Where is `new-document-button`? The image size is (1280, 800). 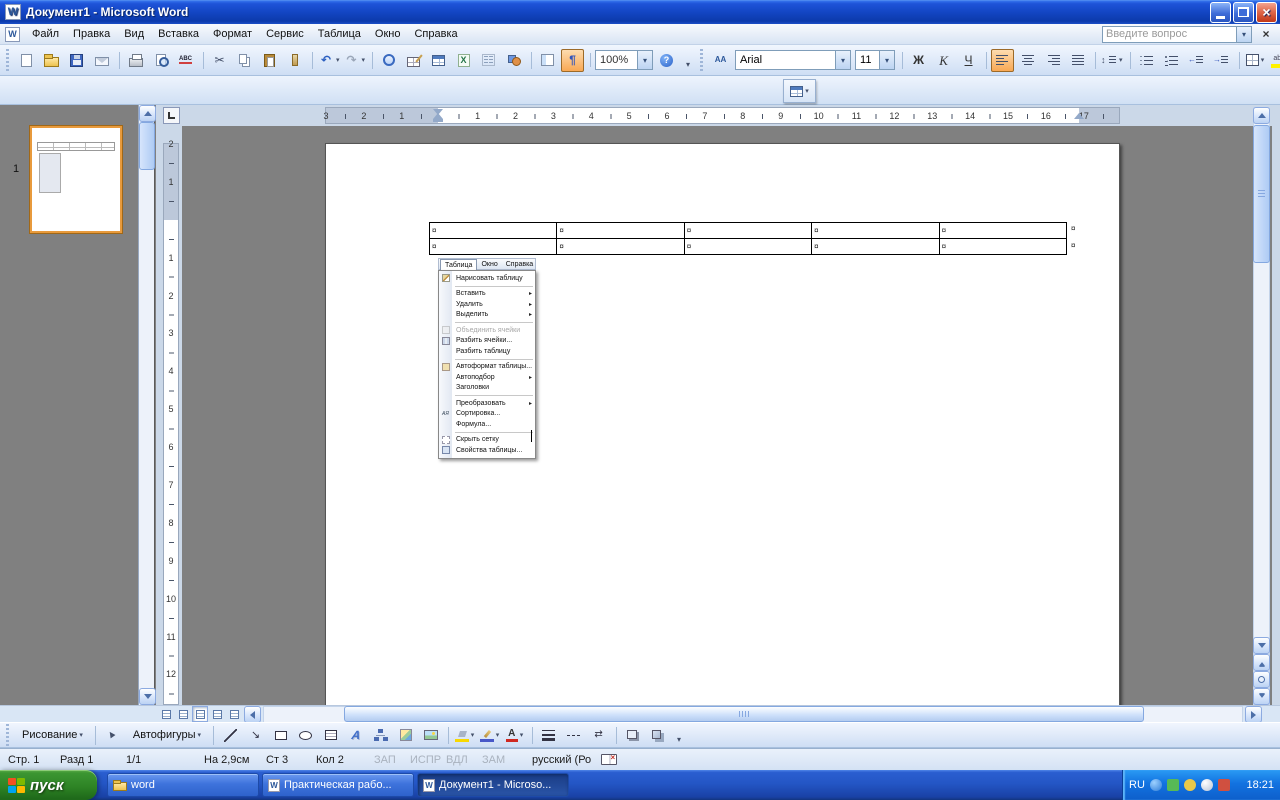
new-document-button is located at coordinates (26, 60).